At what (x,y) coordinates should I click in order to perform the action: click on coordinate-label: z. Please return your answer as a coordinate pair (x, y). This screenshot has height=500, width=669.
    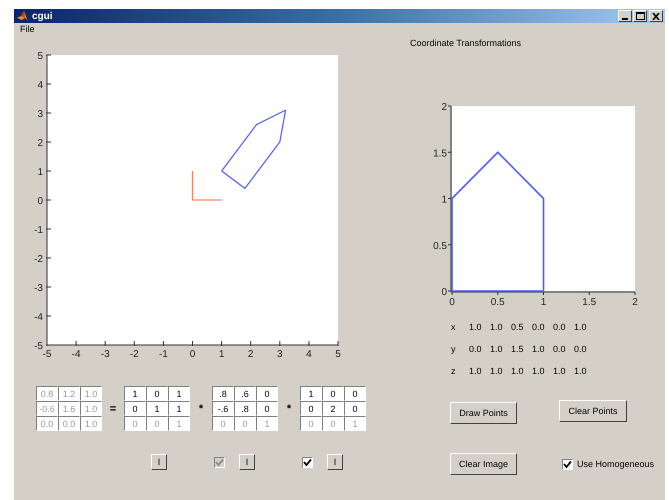
    Looking at the image, I should click on (453, 371).